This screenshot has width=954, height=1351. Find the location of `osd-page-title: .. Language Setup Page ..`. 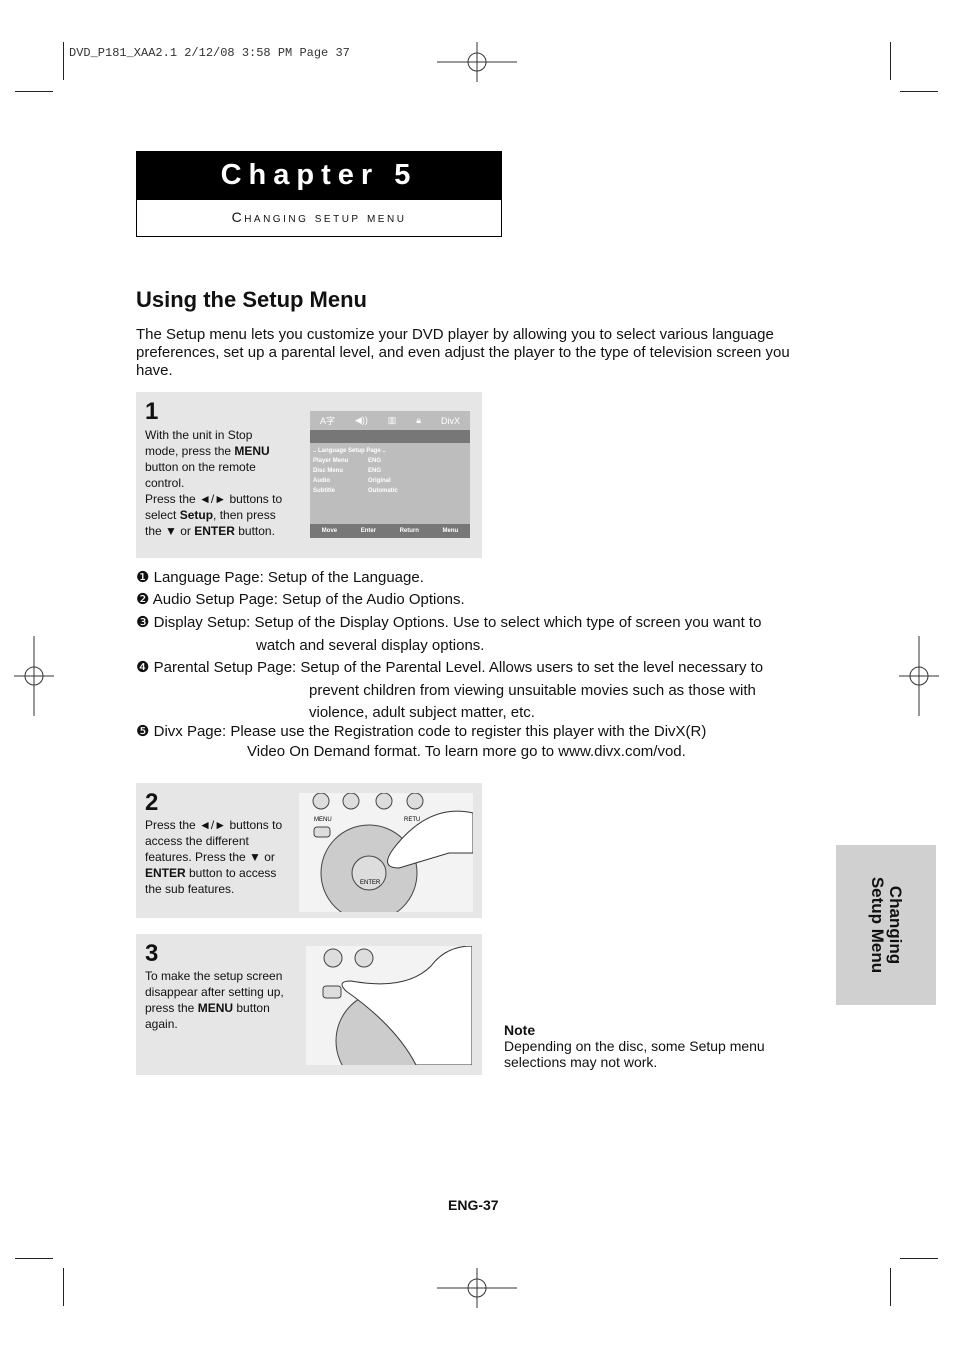

osd-page-title: .. Language Setup Page .. is located at coordinates (349, 451).